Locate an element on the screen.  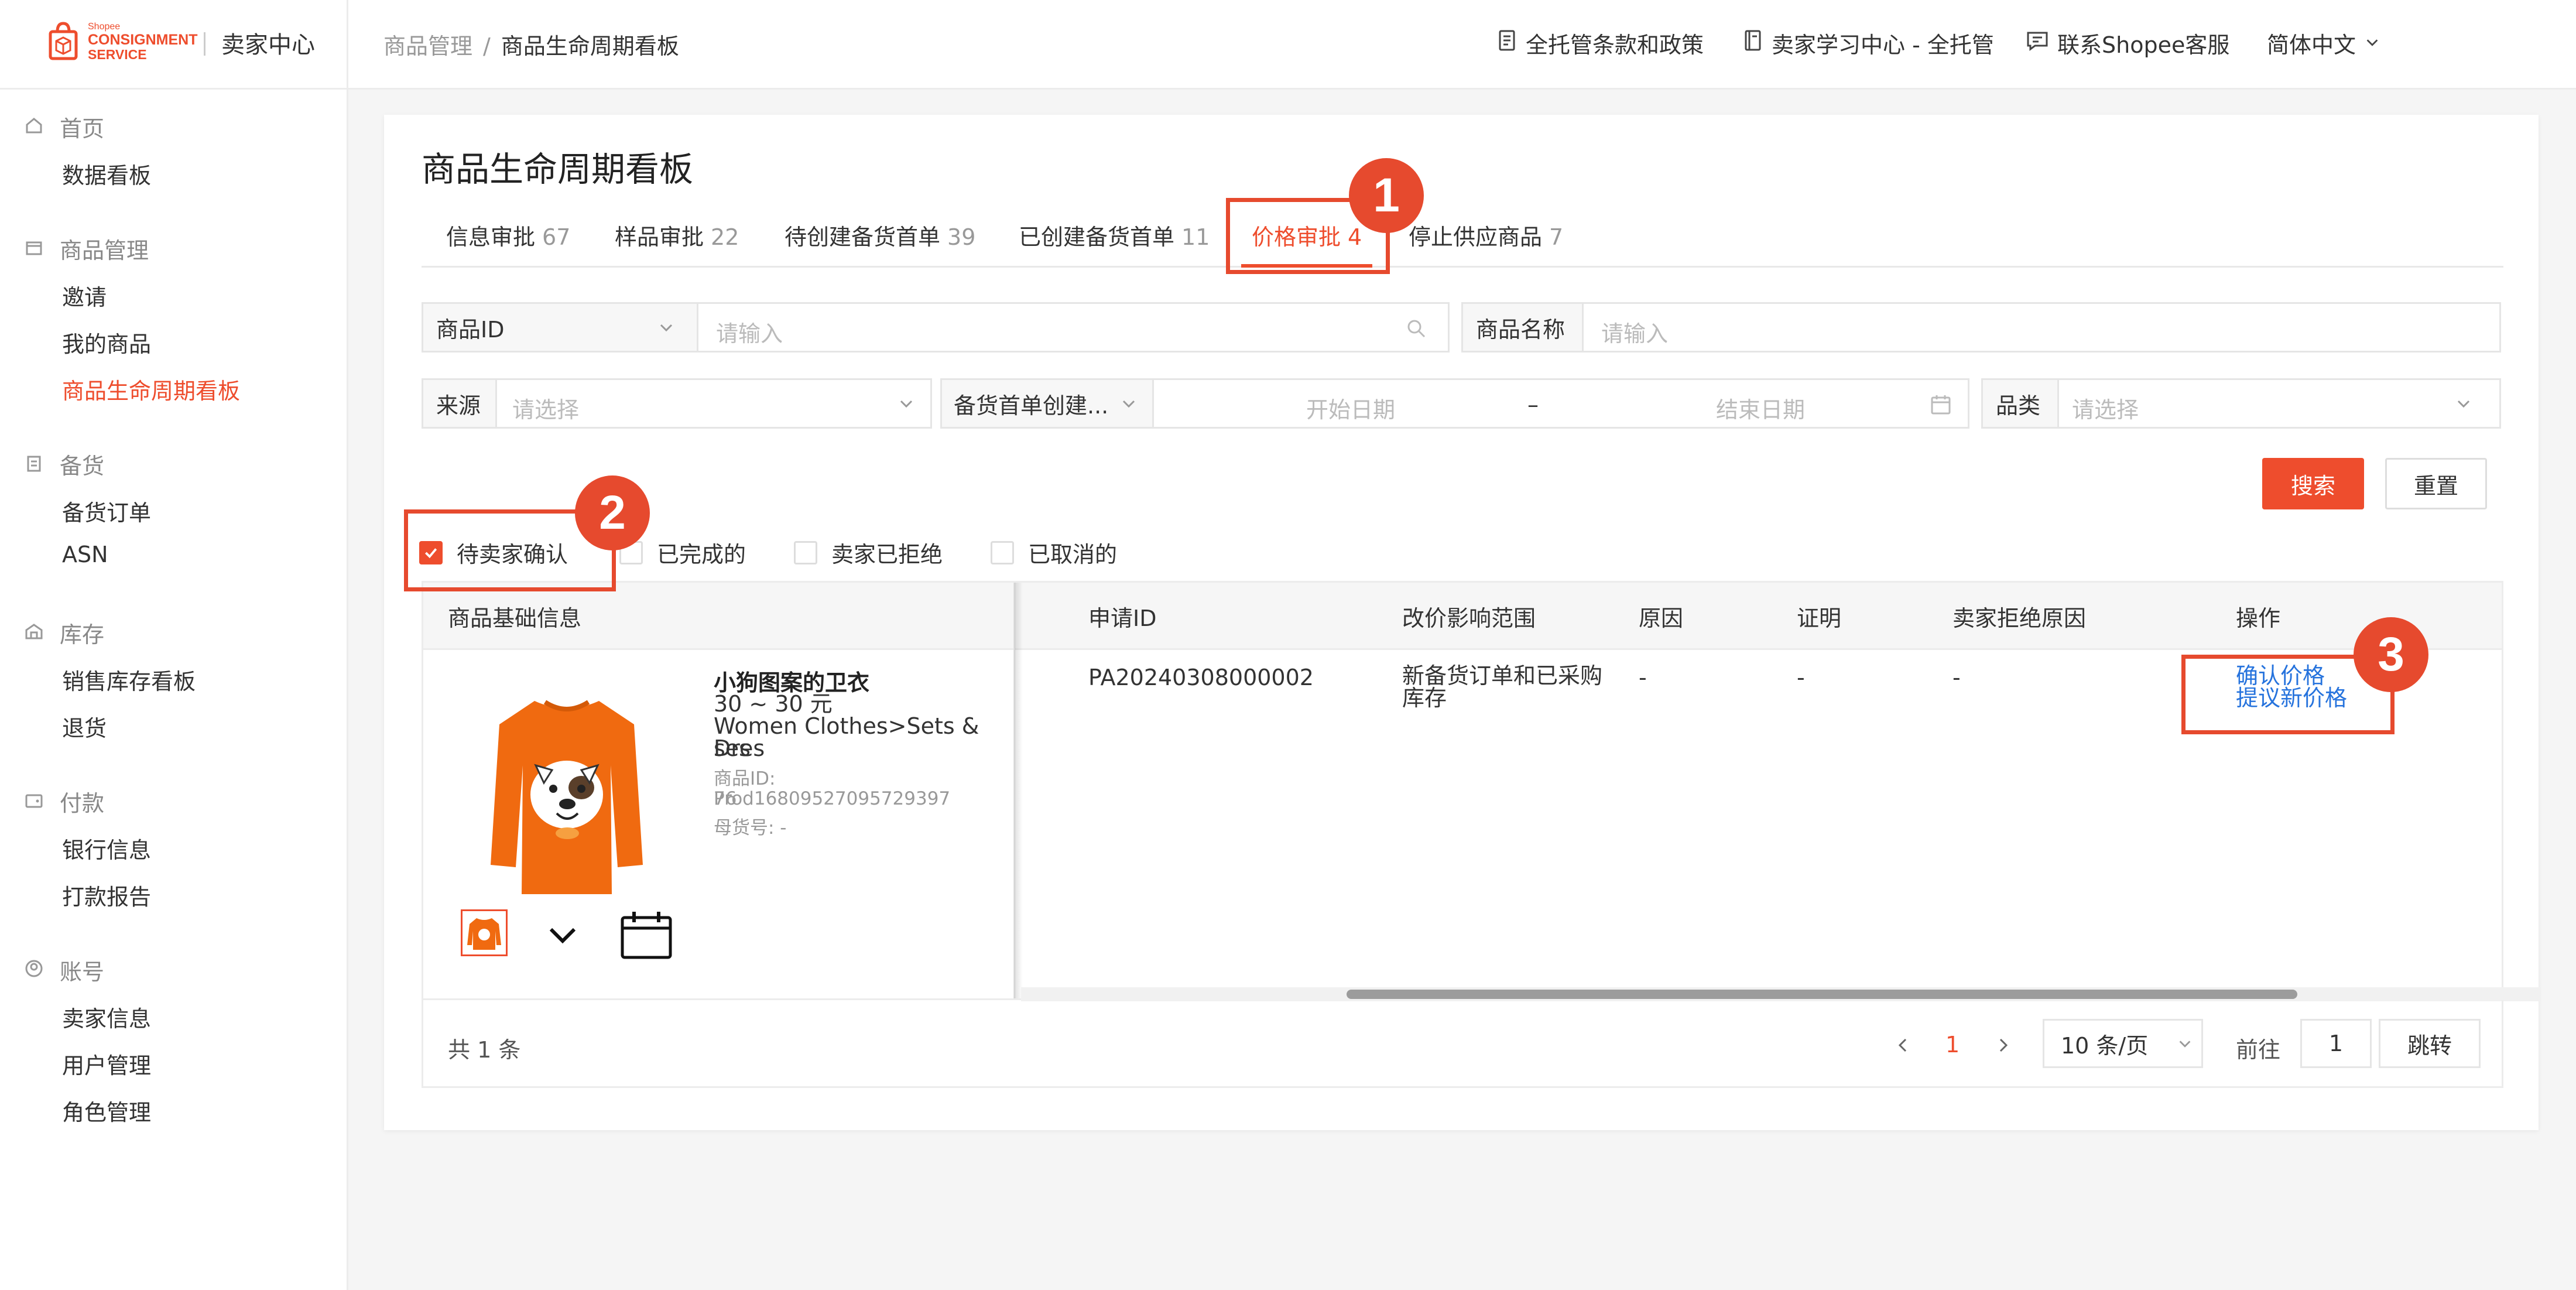
product-thumbnail is located at coordinates (484, 933).